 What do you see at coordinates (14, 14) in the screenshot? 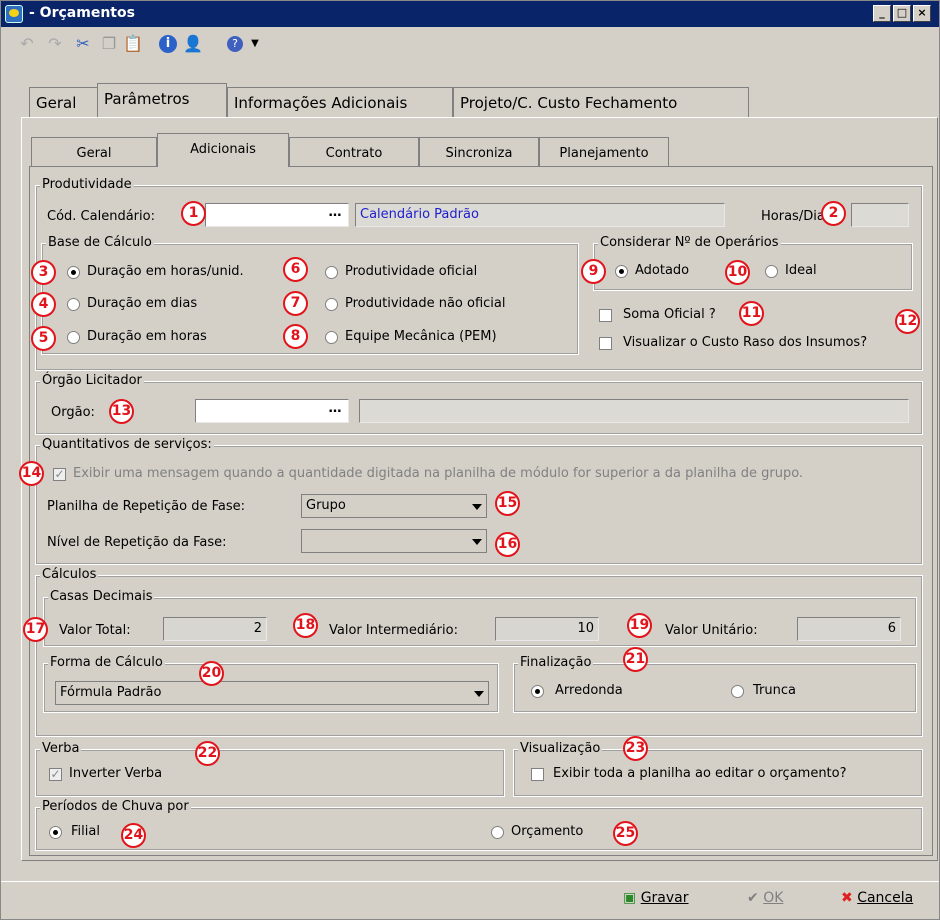
I see `app-icon` at bounding box center [14, 14].